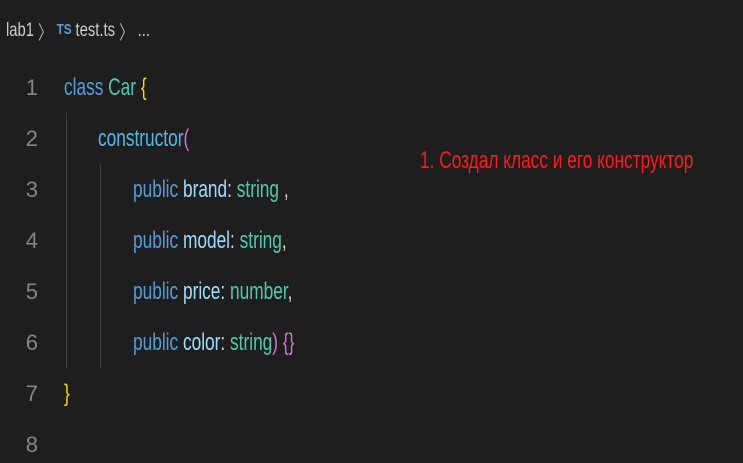 This screenshot has width=743, height=463. I want to click on code-text: public model: string,, so click(210, 240).